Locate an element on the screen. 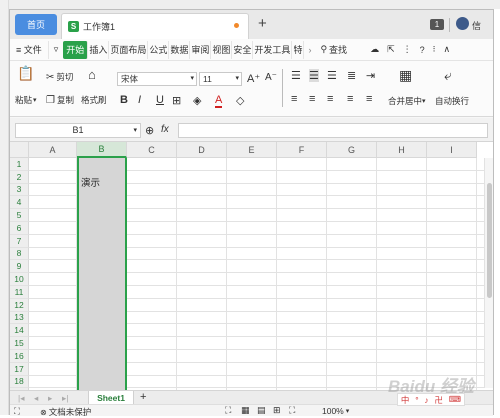  cloud-icon: ☁ is located at coordinates (374, 50).